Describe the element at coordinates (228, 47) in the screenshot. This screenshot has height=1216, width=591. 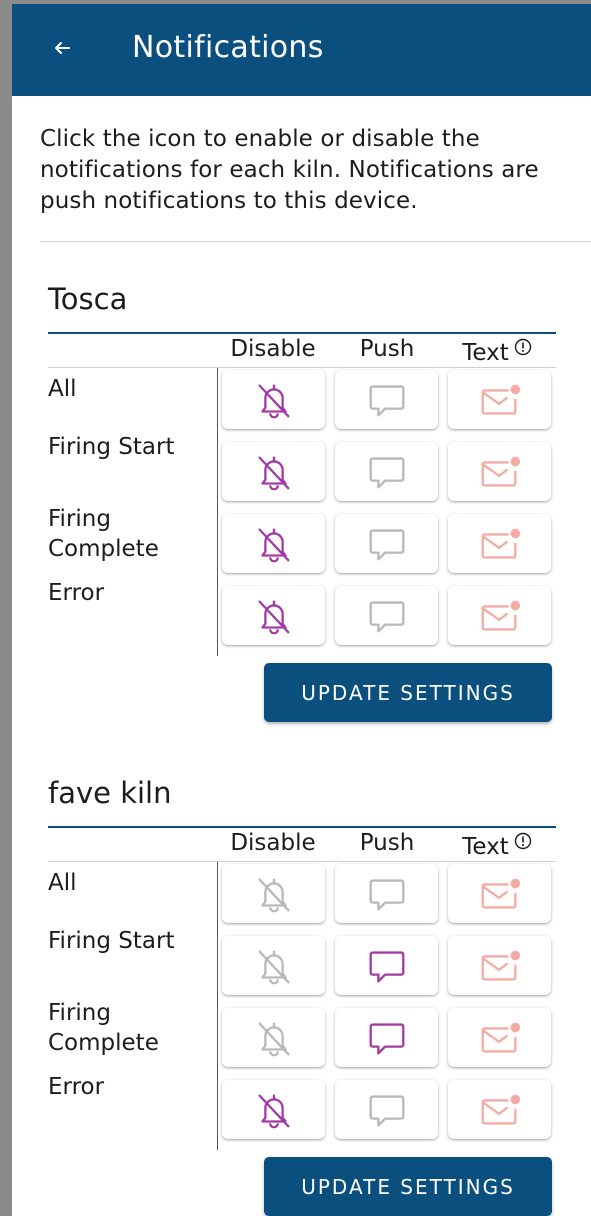
I see `page-title: Notifications` at that location.